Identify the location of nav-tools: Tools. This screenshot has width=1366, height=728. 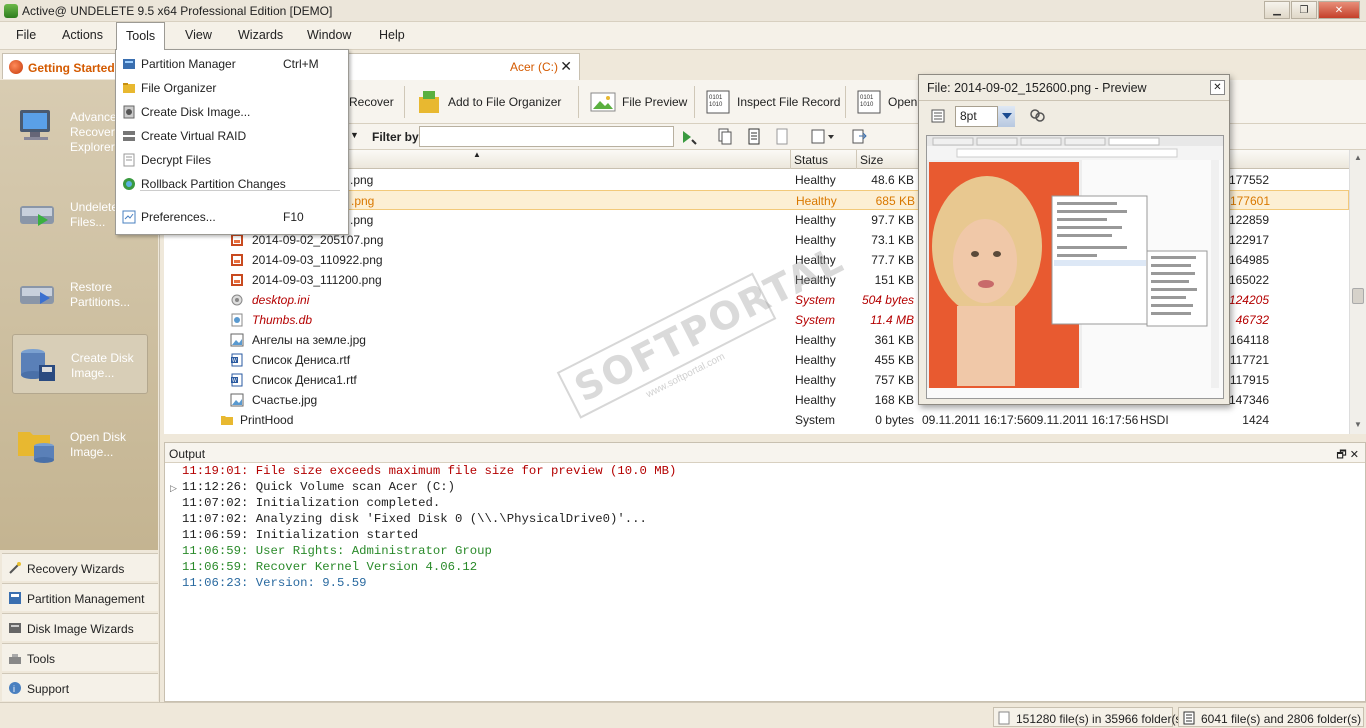
(80, 657).